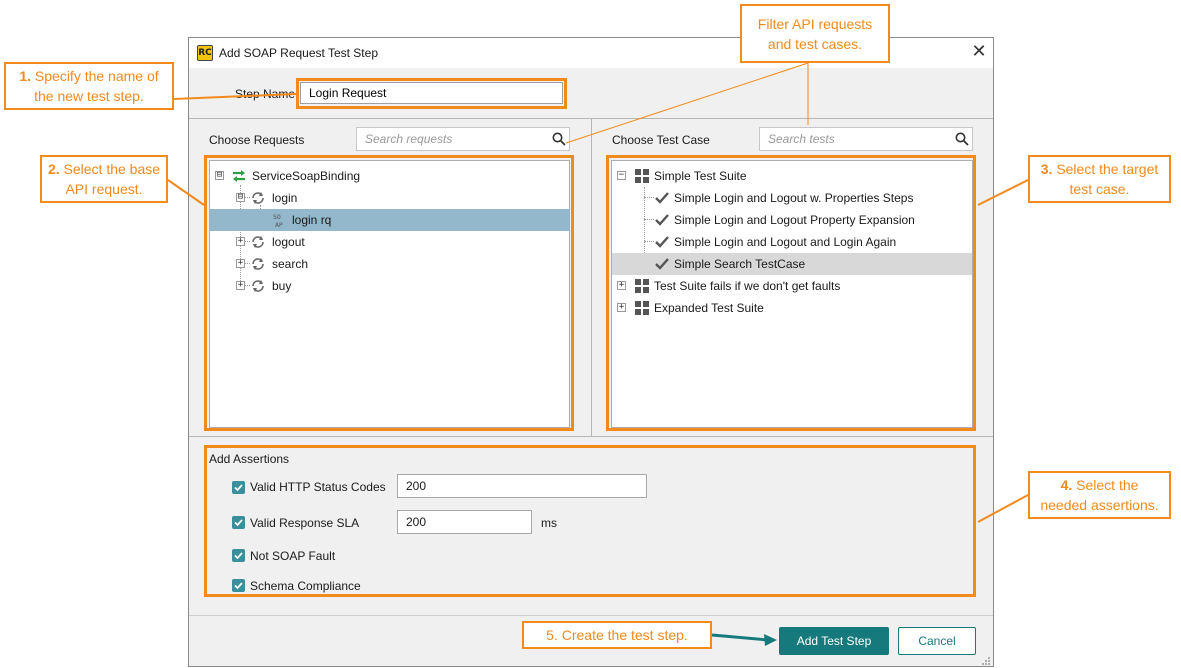  I want to click on resize-grip-icon, so click(986, 661).